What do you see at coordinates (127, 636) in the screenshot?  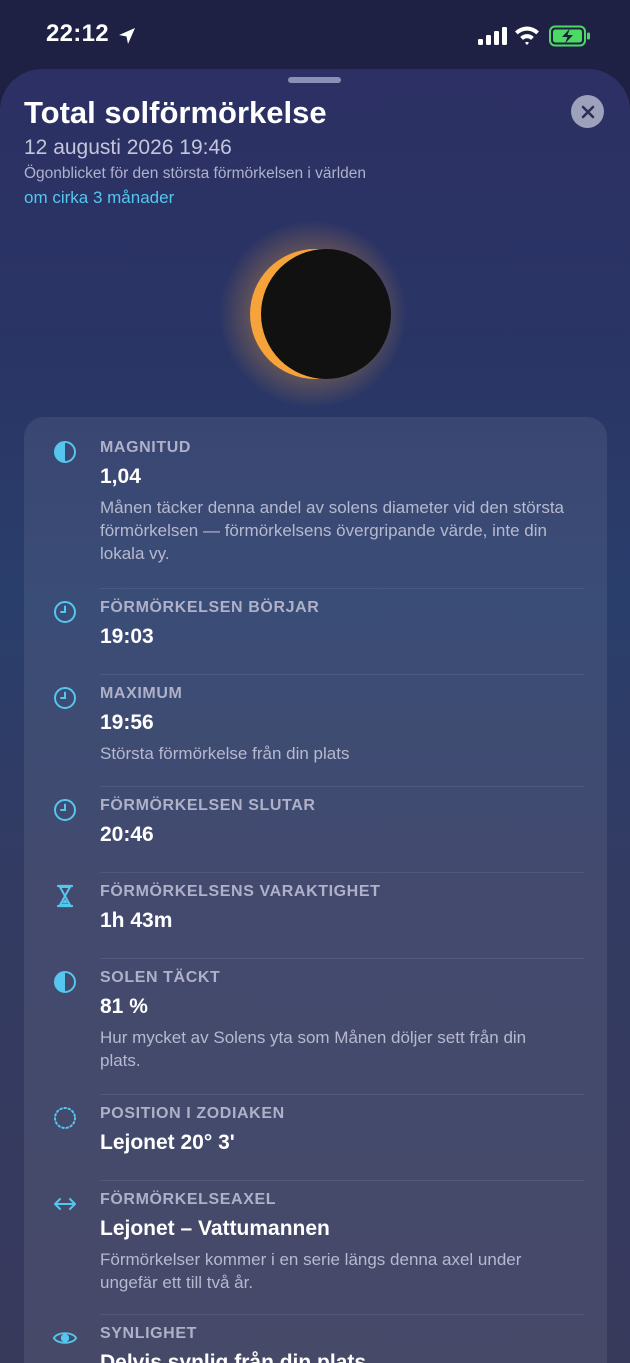 I see `detail-value: 19:03` at bounding box center [127, 636].